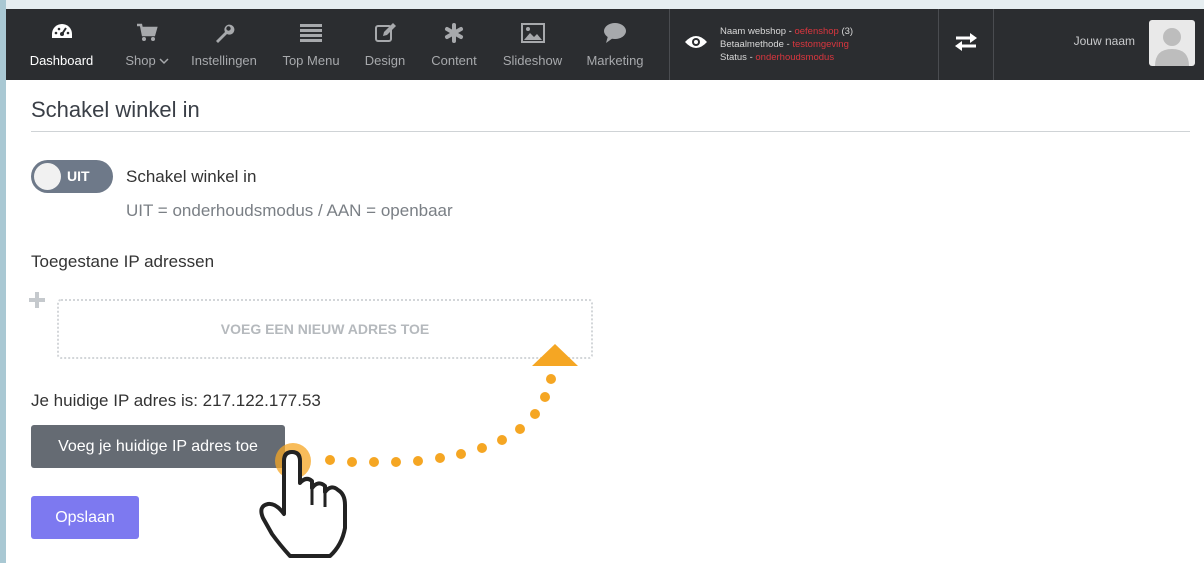 This screenshot has height=563, width=1204. What do you see at coordinates (816, 31) in the screenshot?
I see `shop-name-value: oefenshop` at bounding box center [816, 31].